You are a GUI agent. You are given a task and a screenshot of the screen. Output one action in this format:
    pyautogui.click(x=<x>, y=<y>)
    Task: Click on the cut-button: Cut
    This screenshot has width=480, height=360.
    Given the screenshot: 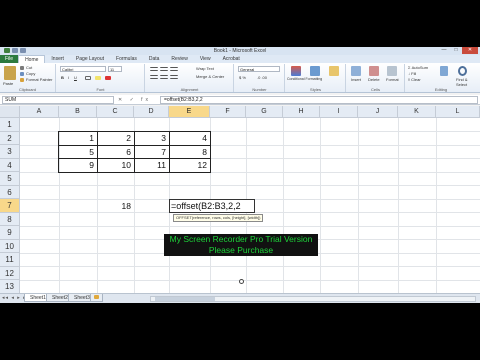 What is the action you would take?
    pyautogui.click(x=29, y=67)
    